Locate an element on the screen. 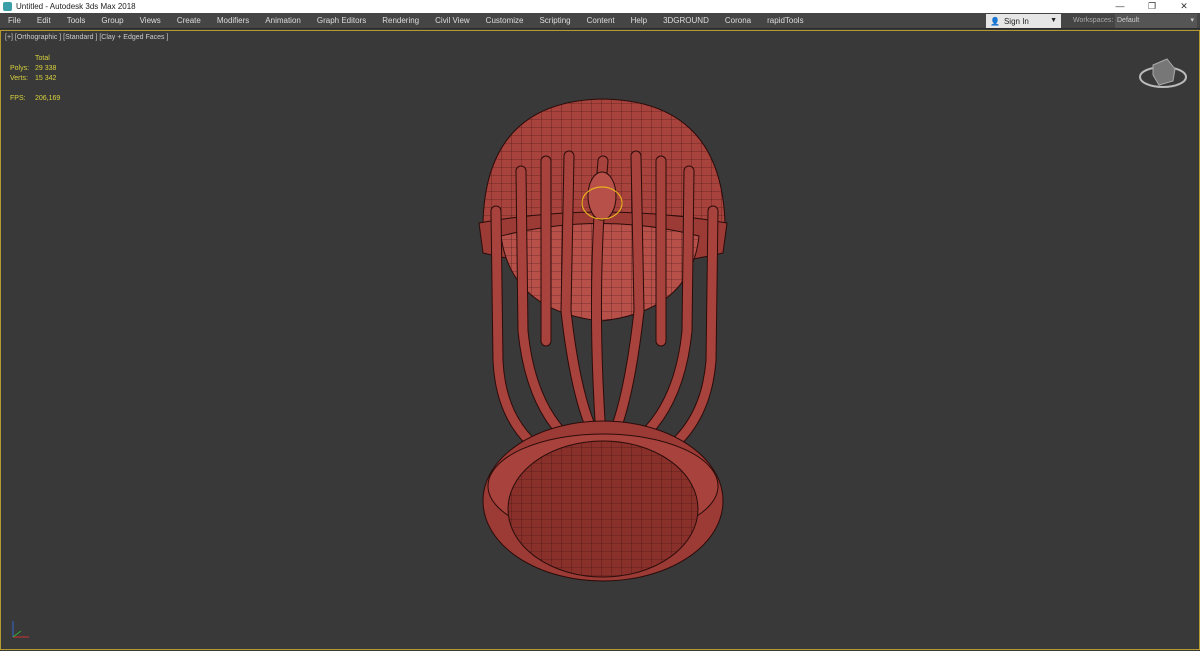 The height and width of the screenshot is (651, 1200). window-title: Untitled - Autodesk 3ds Max 2018 is located at coordinates (76, 6).